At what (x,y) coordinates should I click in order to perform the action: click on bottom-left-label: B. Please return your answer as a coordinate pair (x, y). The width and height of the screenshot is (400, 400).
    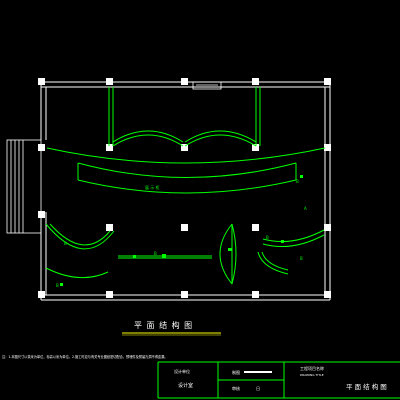
    Looking at the image, I should click on (57, 285).